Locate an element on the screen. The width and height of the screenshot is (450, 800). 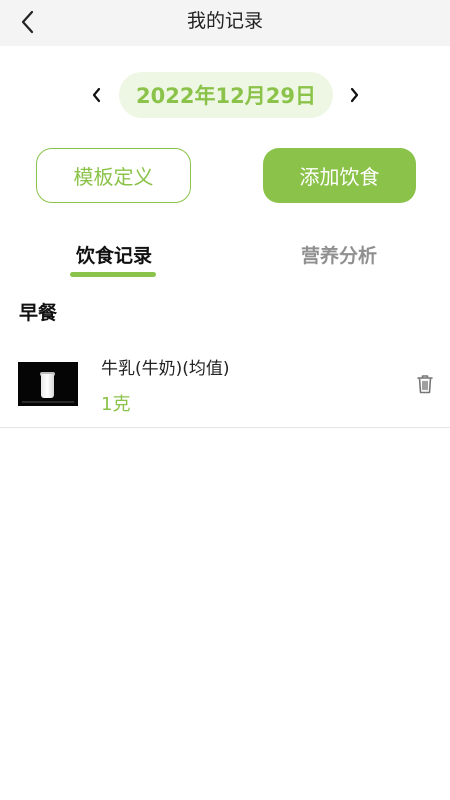
list-item: 牛乳(牛奶)(均值) 1克 is located at coordinates (225, 387).